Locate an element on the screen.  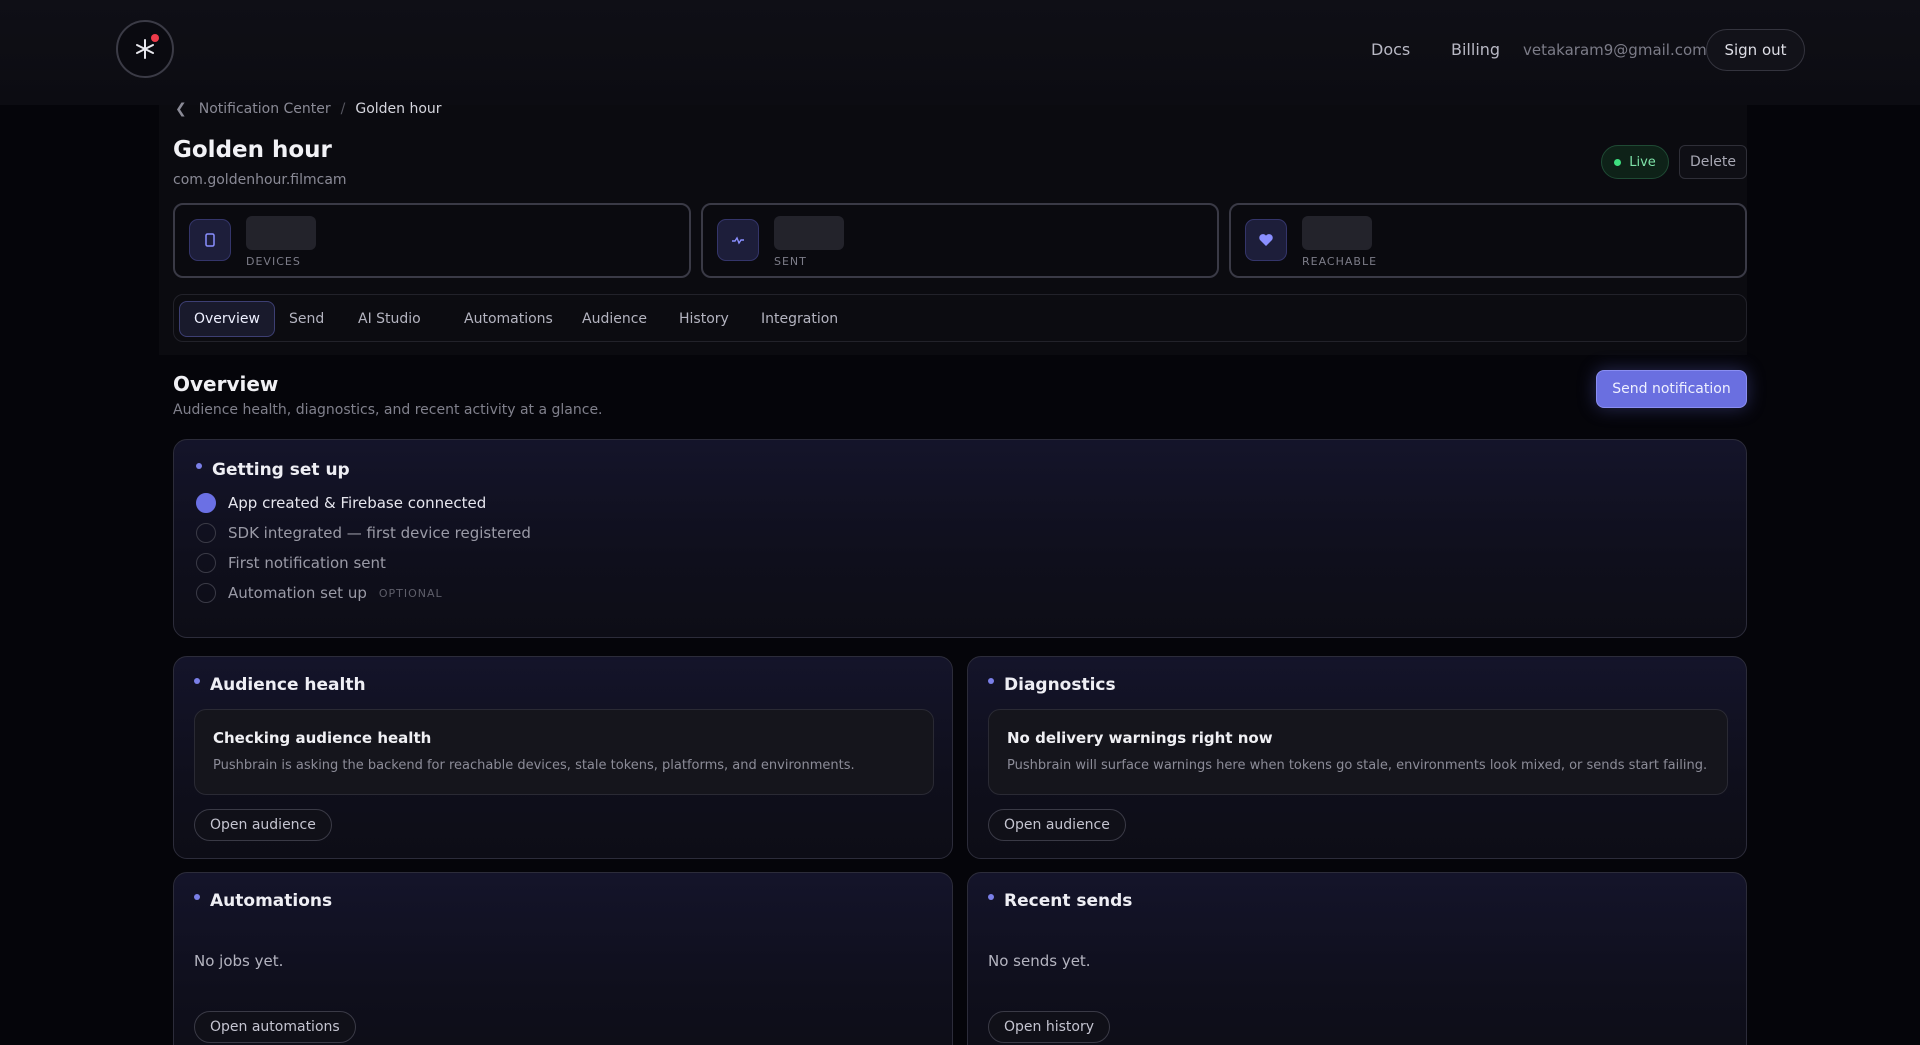
tab-history: History is located at coordinates (704, 319).